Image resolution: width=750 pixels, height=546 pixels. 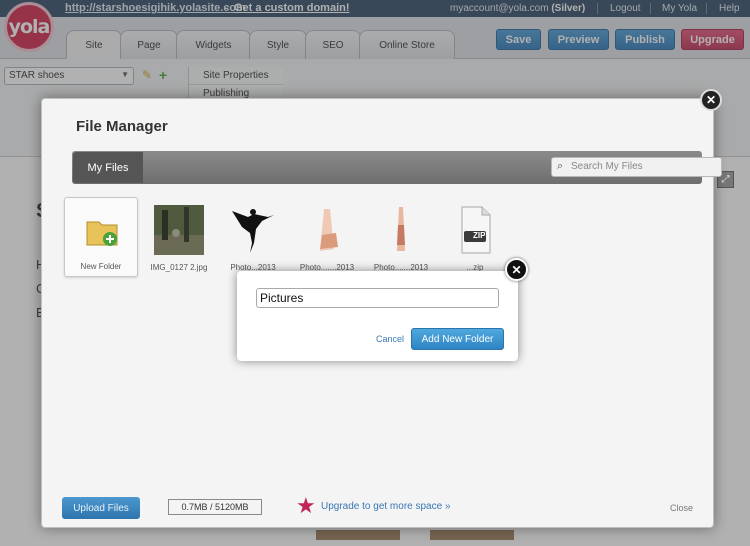 I want to click on file-name: New Folder, so click(x=101, y=266).